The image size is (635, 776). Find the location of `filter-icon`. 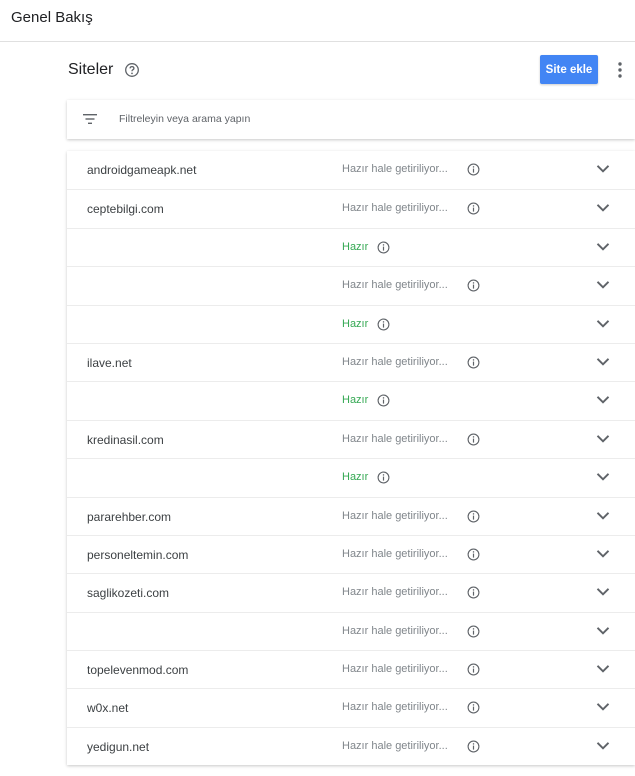

filter-icon is located at coordinates (90, 119).